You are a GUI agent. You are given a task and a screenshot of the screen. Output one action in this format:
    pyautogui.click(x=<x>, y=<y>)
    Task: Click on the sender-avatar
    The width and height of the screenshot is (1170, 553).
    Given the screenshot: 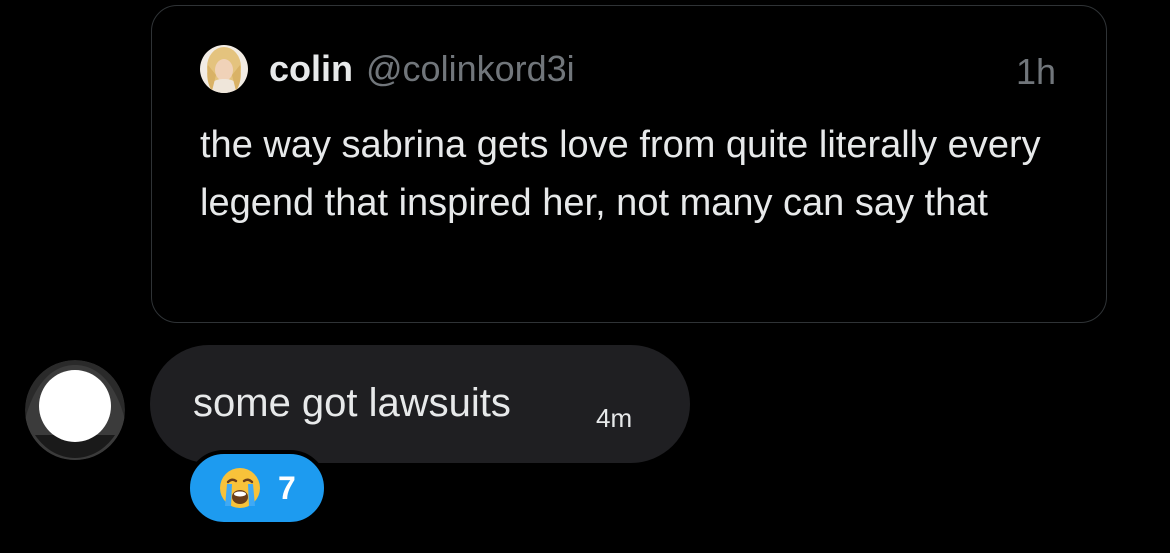 What is the action you would take?
    pyautogui.click(x=75, y=410)
    